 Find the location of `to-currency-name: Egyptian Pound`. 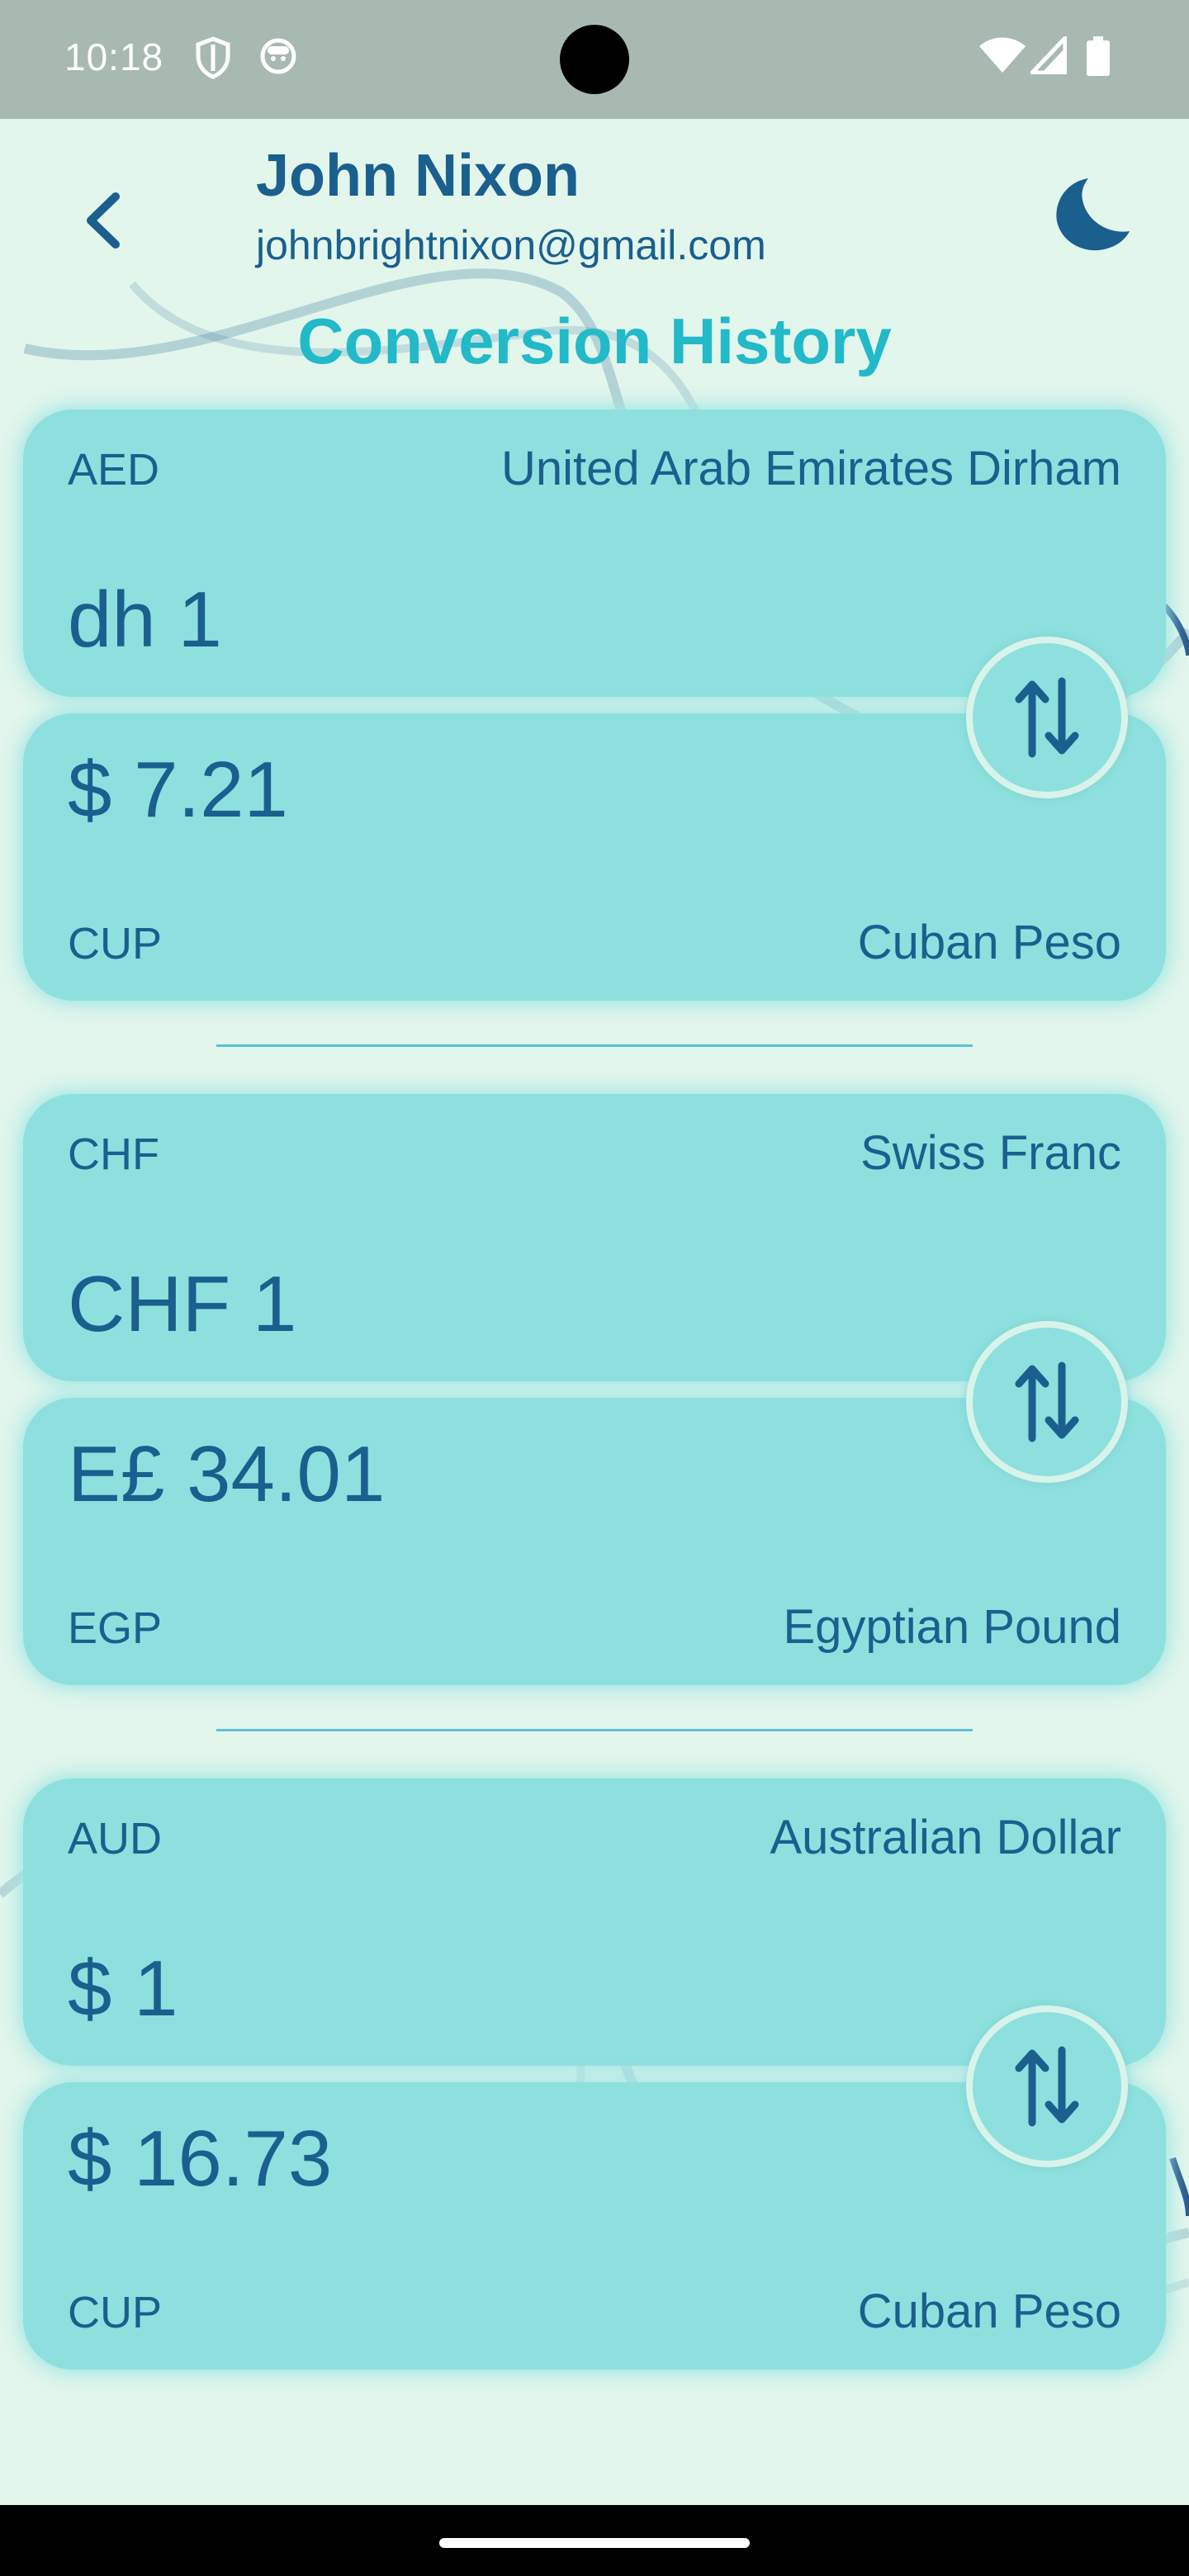

to-currency-name: Egyptian Pound is located at coordinates (952, 1627).